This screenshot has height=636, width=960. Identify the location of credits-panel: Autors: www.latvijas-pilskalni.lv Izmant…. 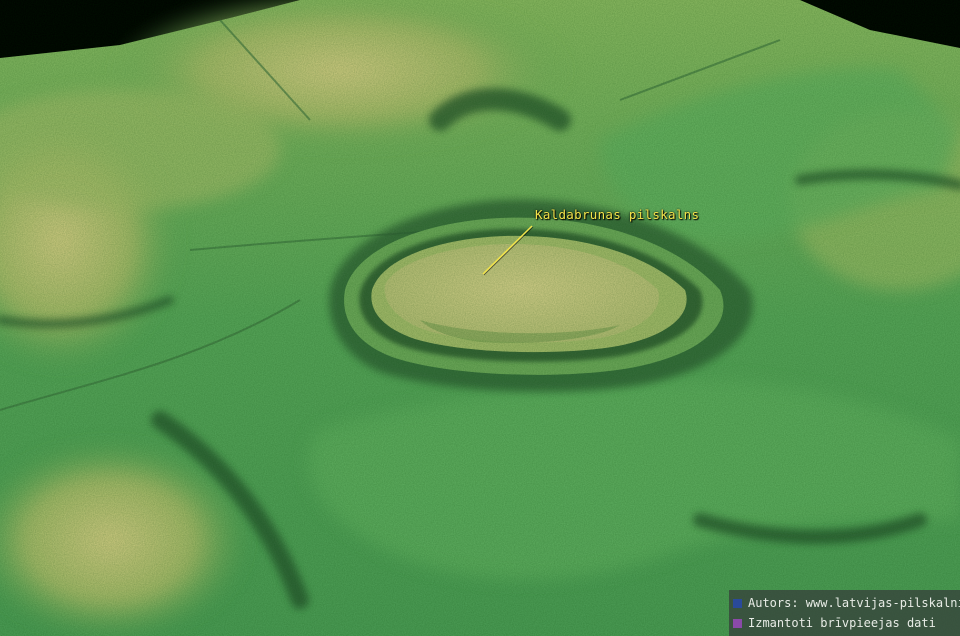
(844, 613).